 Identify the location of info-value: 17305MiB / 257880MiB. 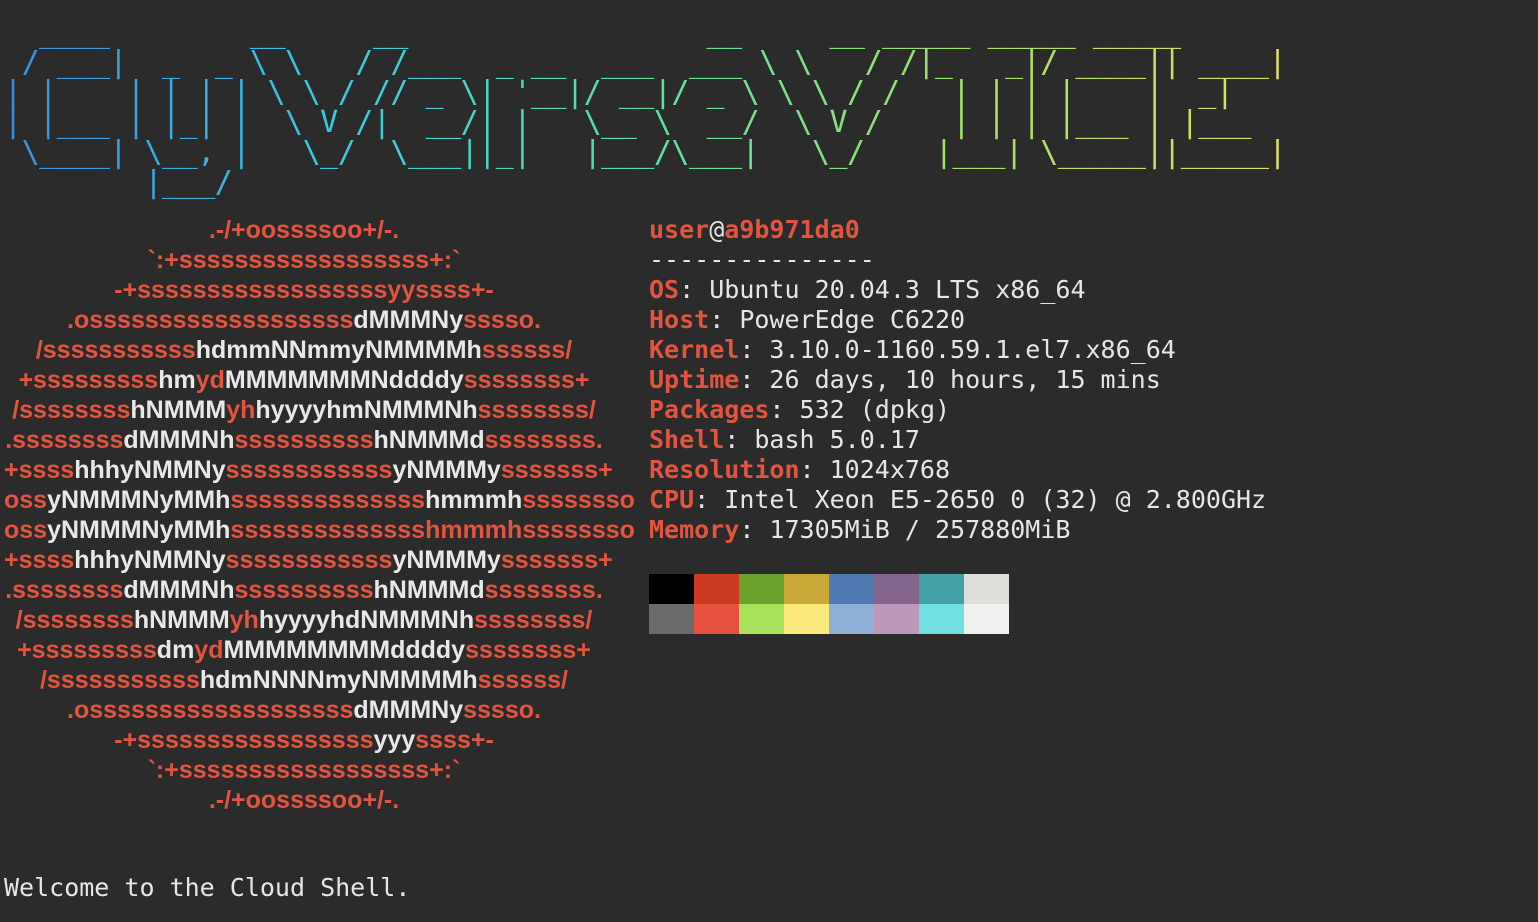
(920, 529).